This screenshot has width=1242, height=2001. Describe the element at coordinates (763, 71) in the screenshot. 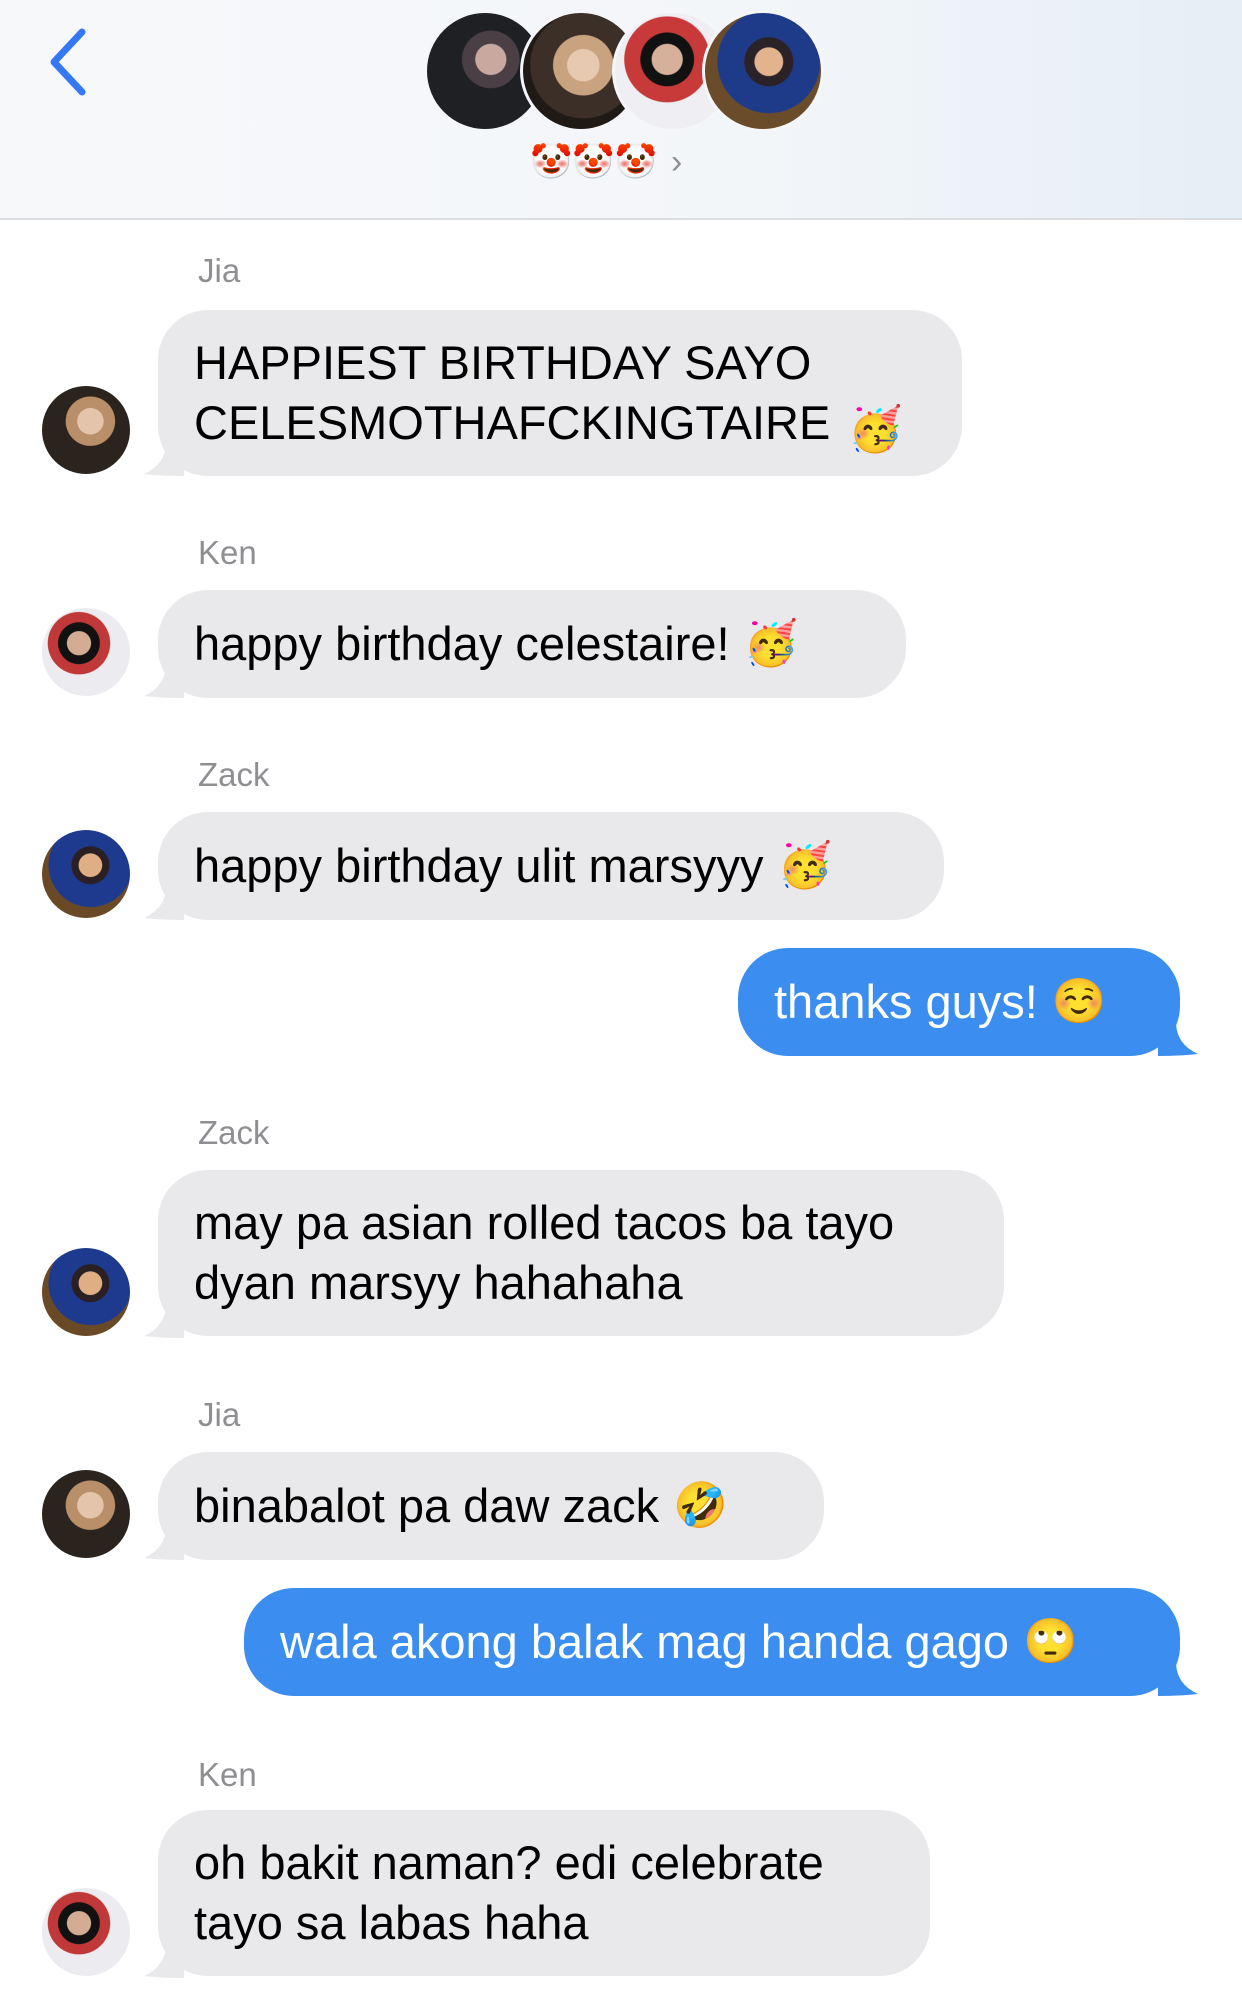

I see `member-avatar` at that location.